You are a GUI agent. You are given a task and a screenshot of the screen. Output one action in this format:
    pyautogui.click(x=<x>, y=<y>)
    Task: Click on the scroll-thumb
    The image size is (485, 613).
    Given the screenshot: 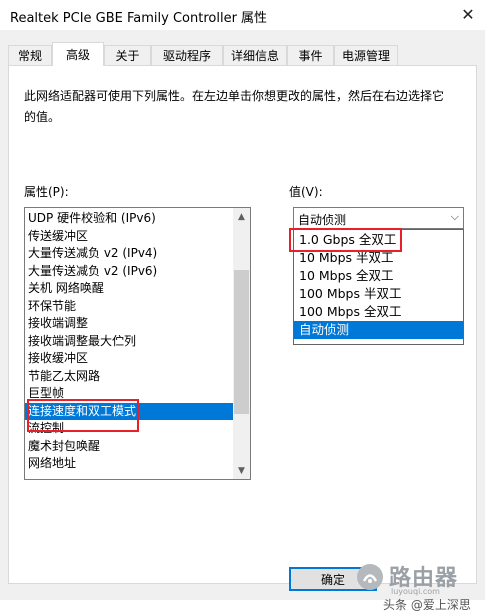 What is the action you would take?
    pyautogui.click(x=241, y=342)
    